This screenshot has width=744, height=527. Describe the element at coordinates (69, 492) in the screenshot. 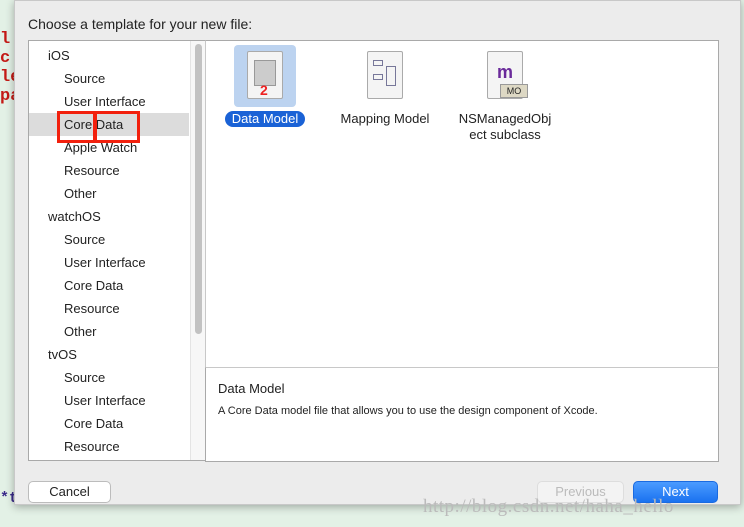

I see `cancel-button: Cancel` at that location.